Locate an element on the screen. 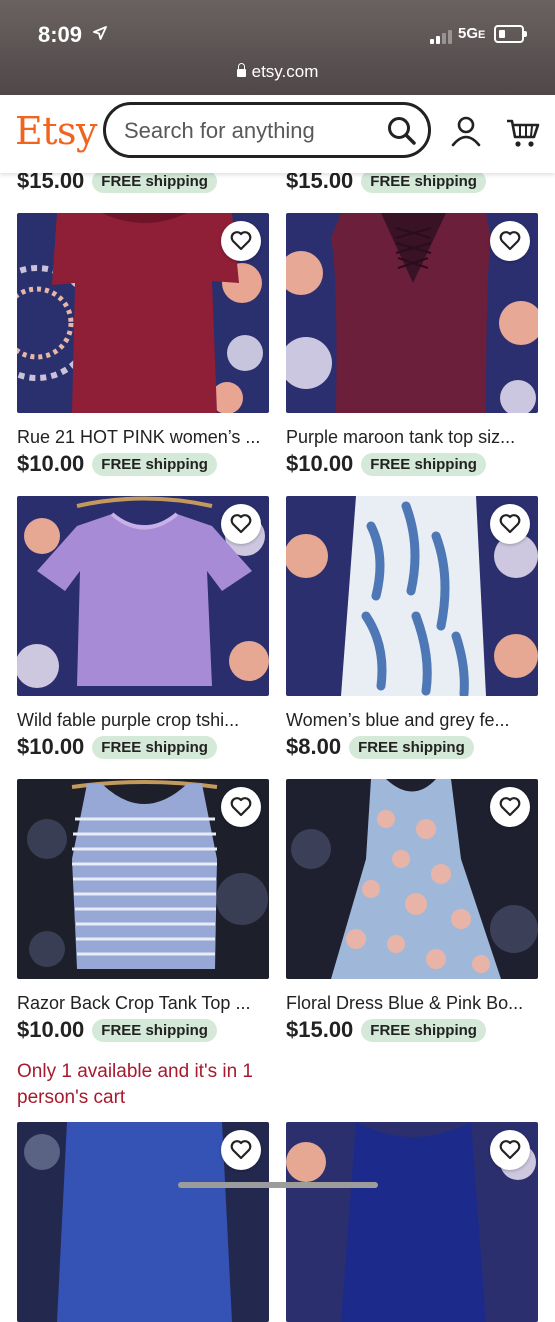 This screenshot has height=1322, width=555. etsy-logo: Etsy is located at coordinates (56, 131).